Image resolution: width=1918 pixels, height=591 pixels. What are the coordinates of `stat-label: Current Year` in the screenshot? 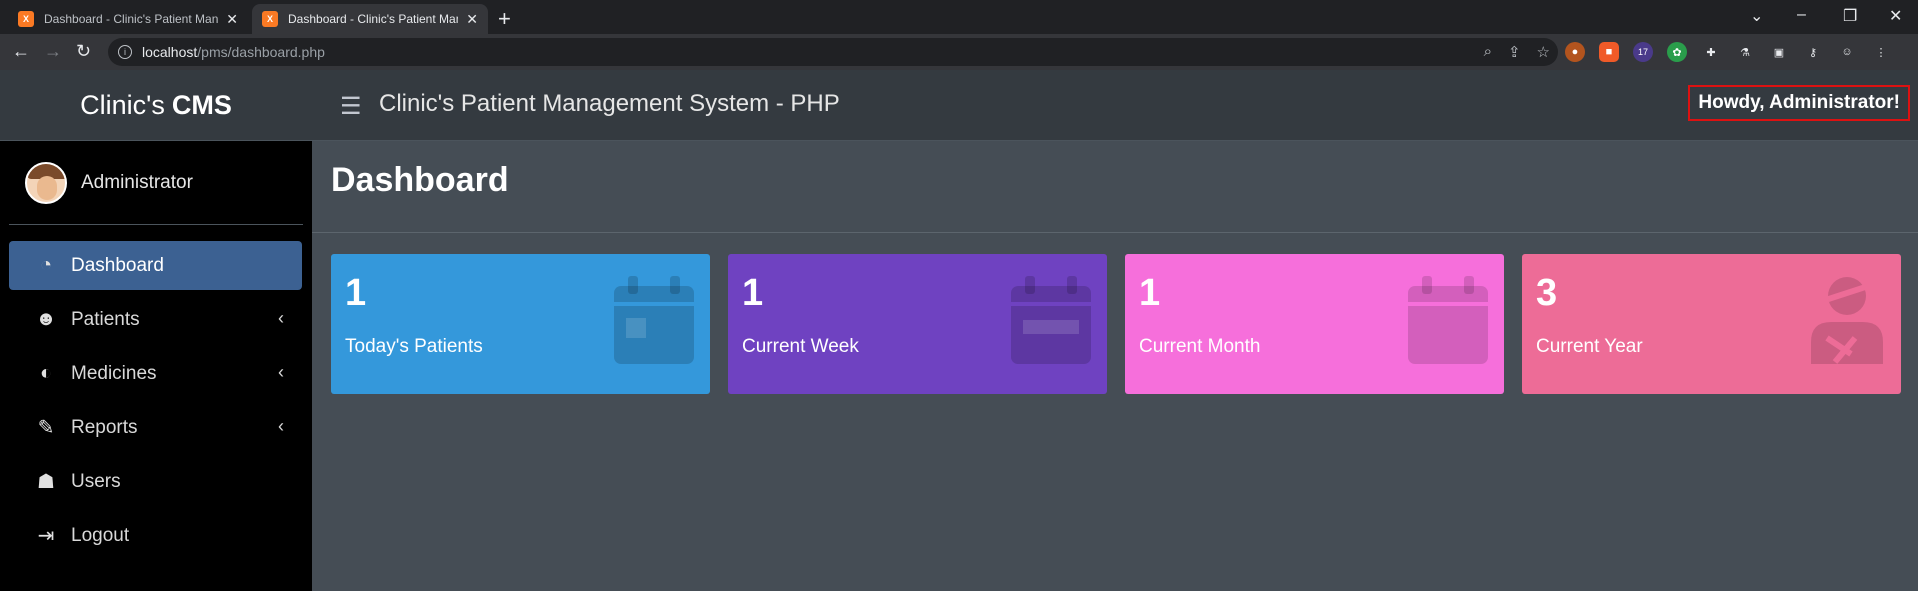 It's located at (1589, 346).